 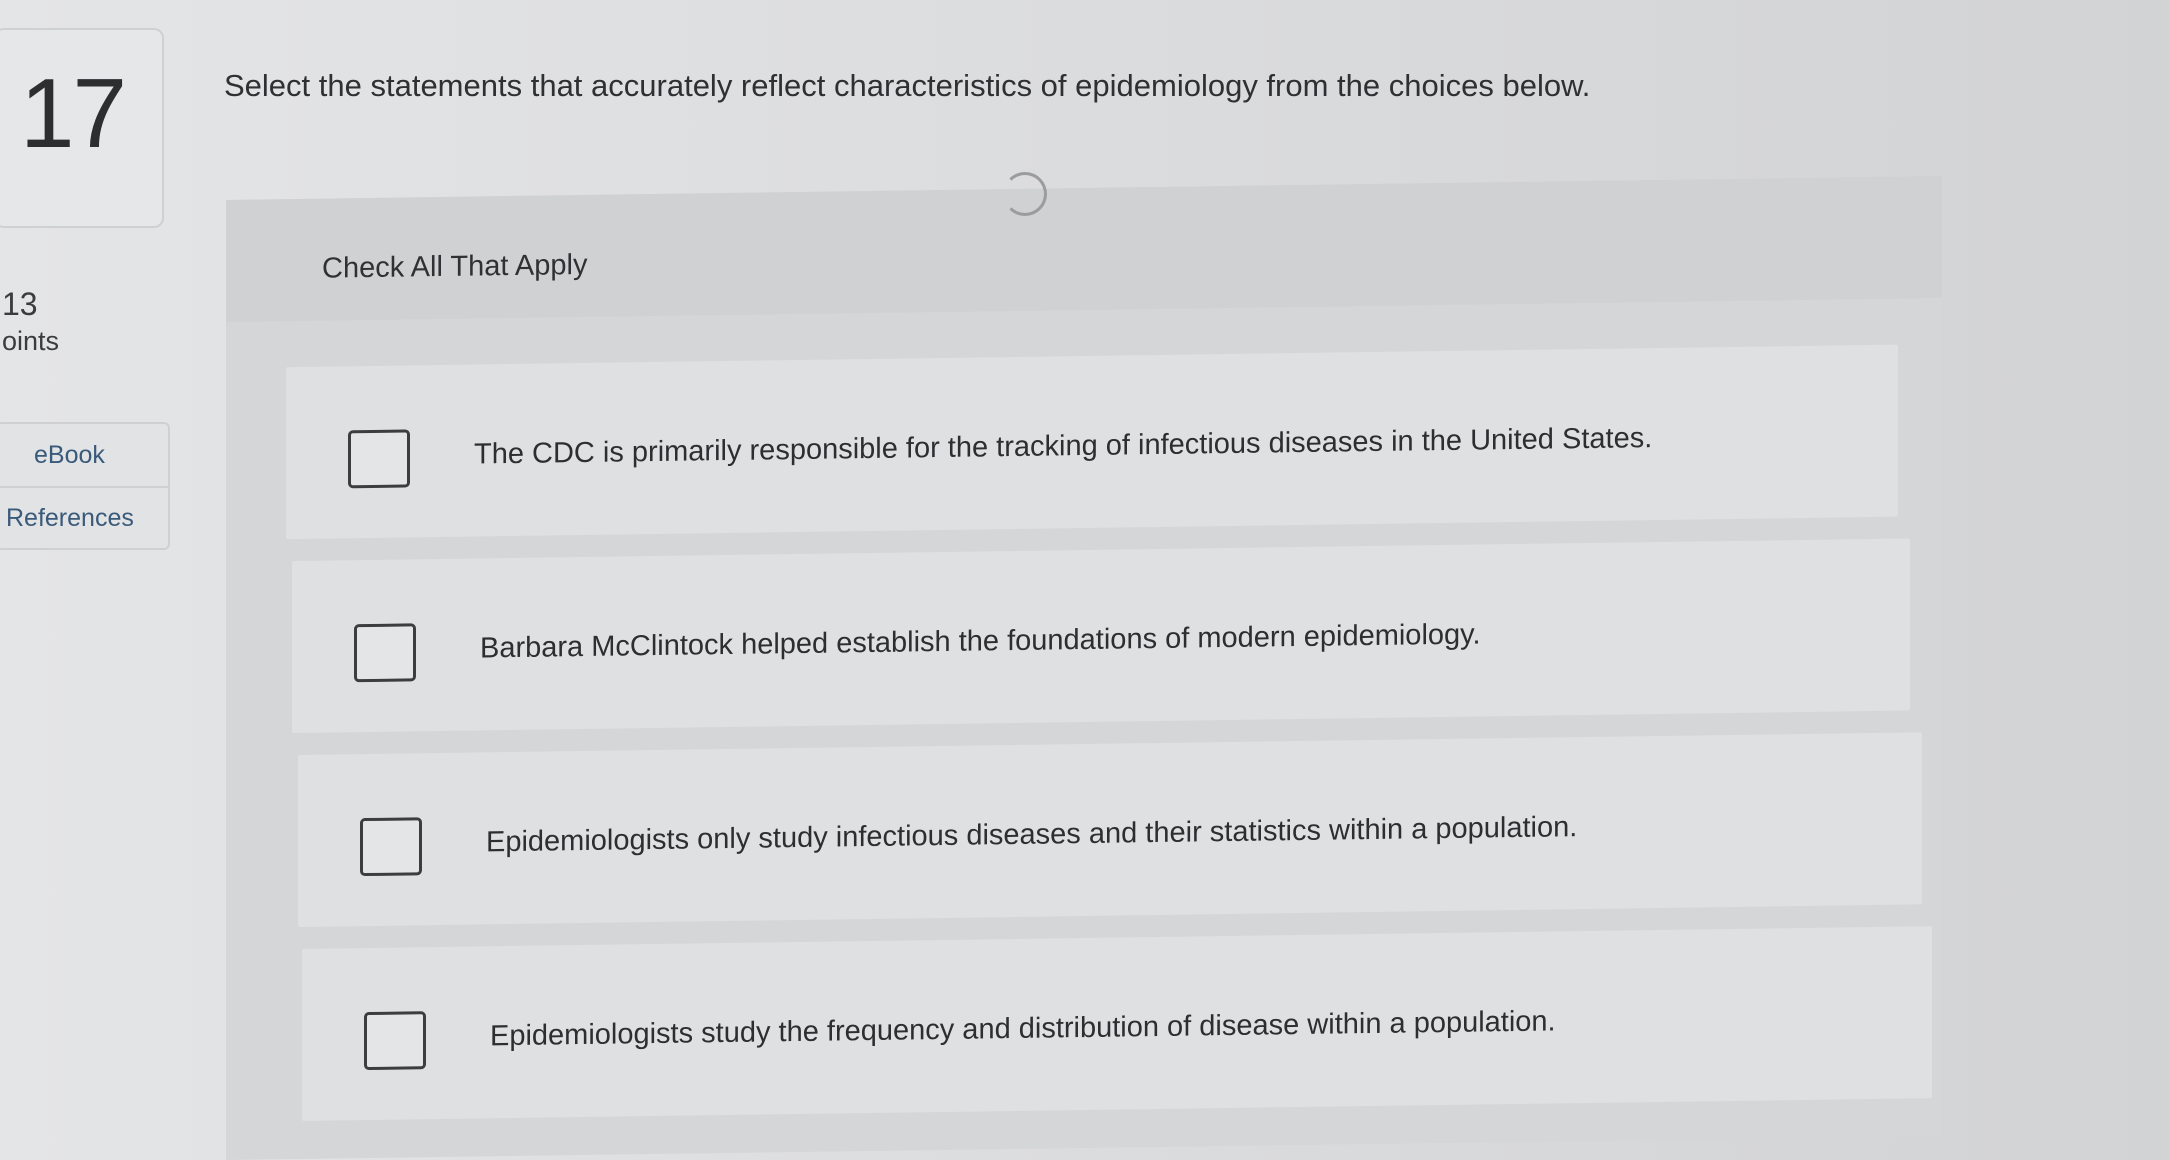 What do you see at coordinates (455, 266) in the screenshot?
I see `panel-title: Check All That Apply` at bounding box center [455, 266].